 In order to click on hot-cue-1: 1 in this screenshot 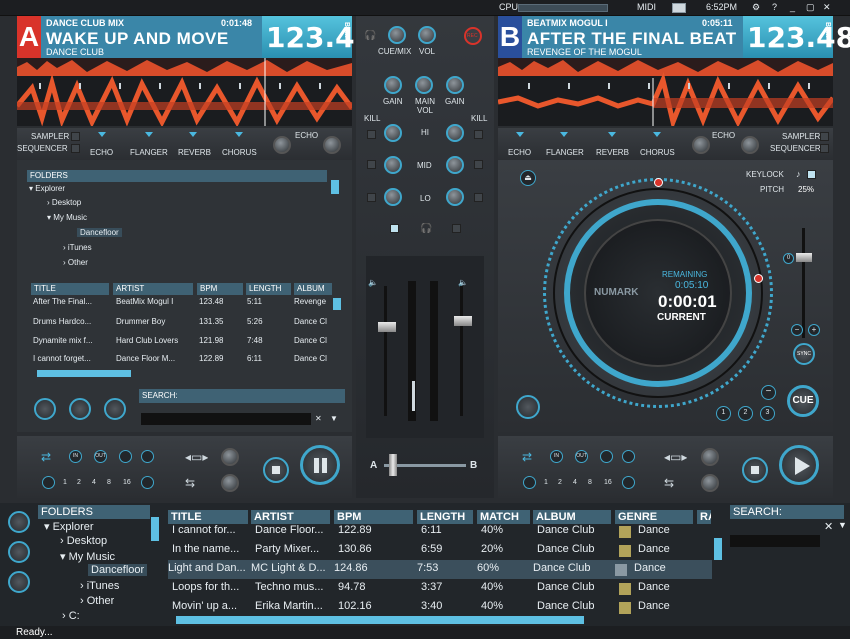, I will do `click(723, 413)`.